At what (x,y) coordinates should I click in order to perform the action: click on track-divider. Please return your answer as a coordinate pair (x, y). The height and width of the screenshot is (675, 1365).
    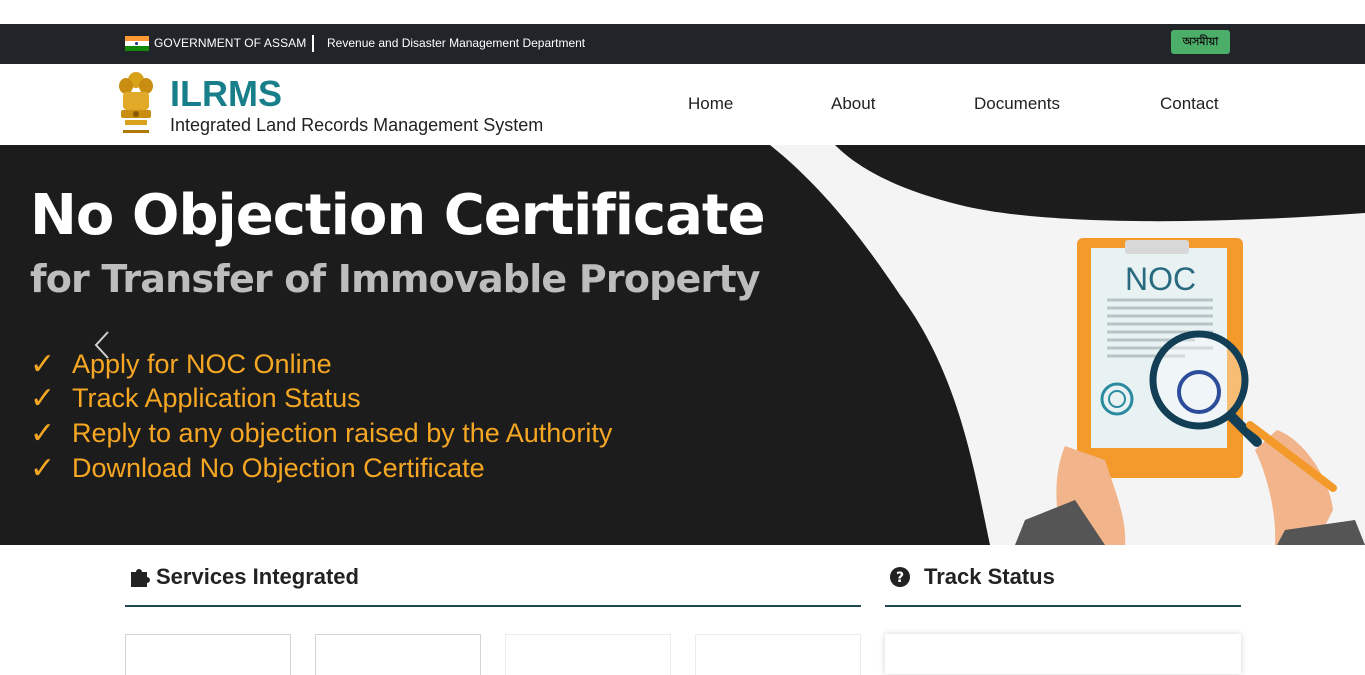
    Looking at the image, I should click on (1063, 606).